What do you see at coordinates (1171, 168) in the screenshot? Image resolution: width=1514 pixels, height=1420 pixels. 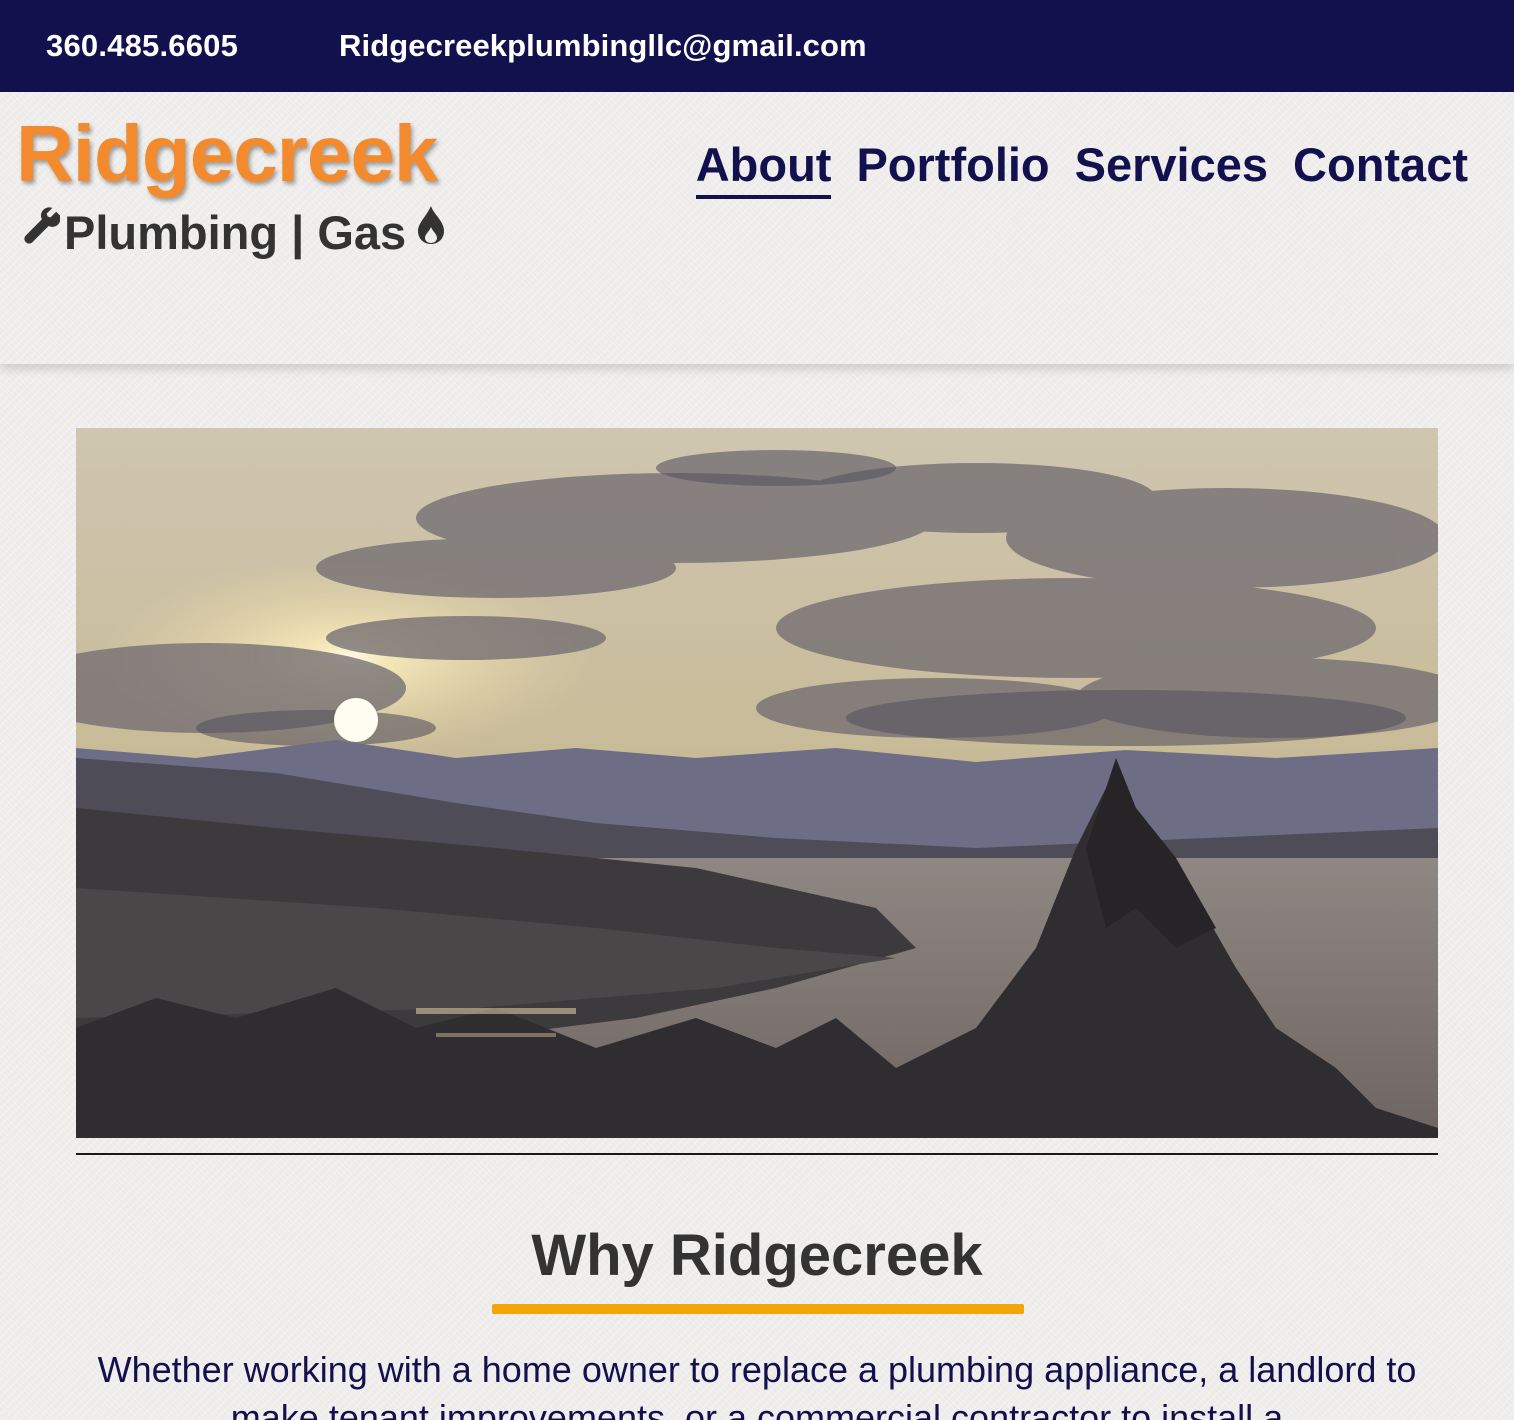 I see `nav-services: Services` at bounding box center [1171, 168].